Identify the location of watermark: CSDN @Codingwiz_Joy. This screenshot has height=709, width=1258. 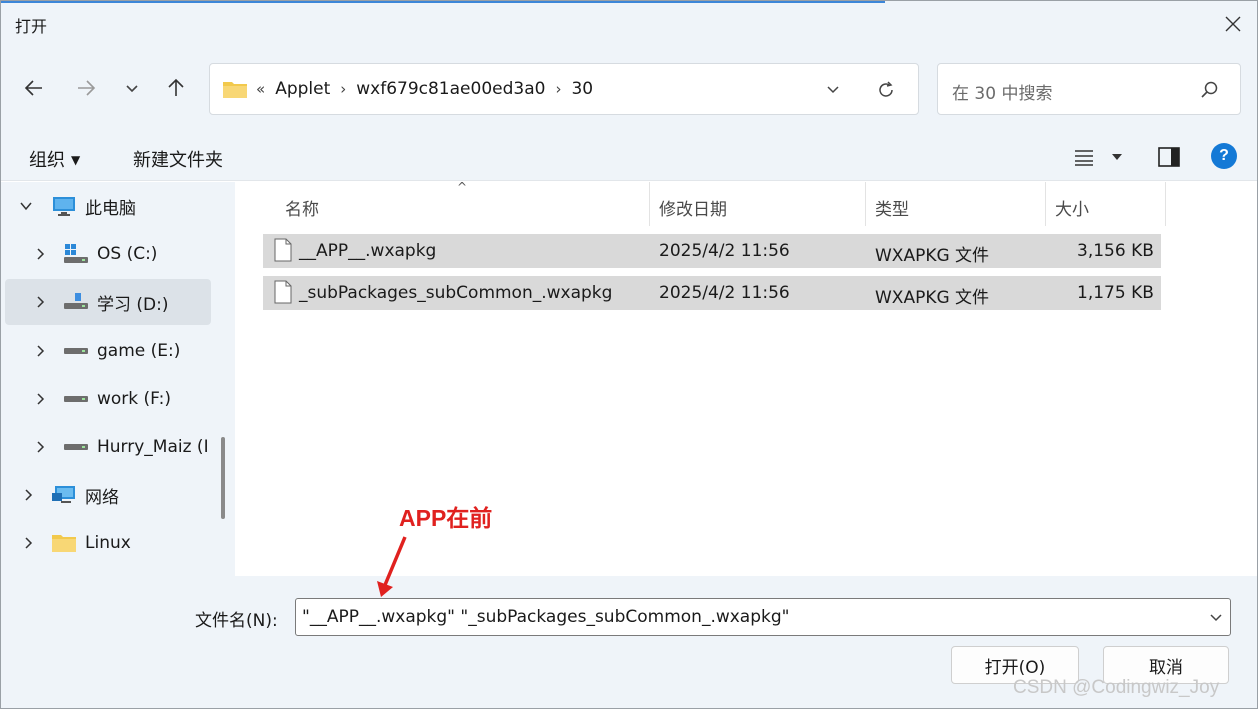
(1116, 687).